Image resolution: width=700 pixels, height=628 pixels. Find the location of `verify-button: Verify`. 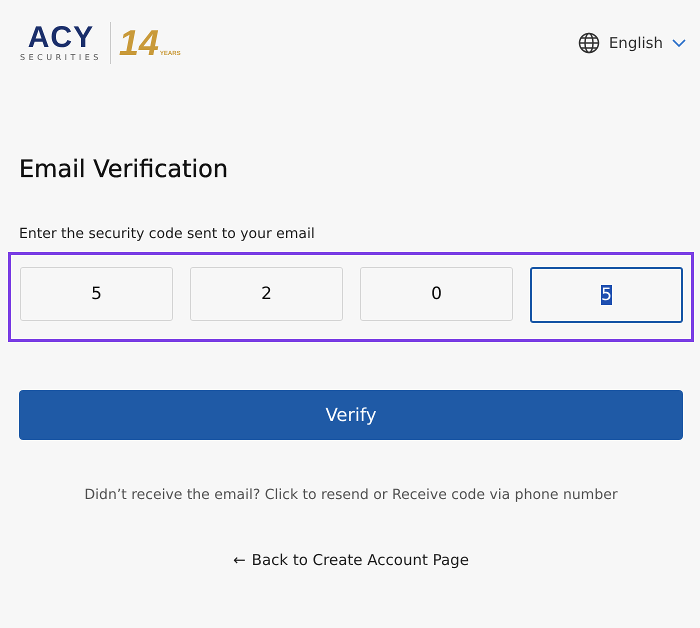

verify-button: Verify is located at coordinates (351, 415).